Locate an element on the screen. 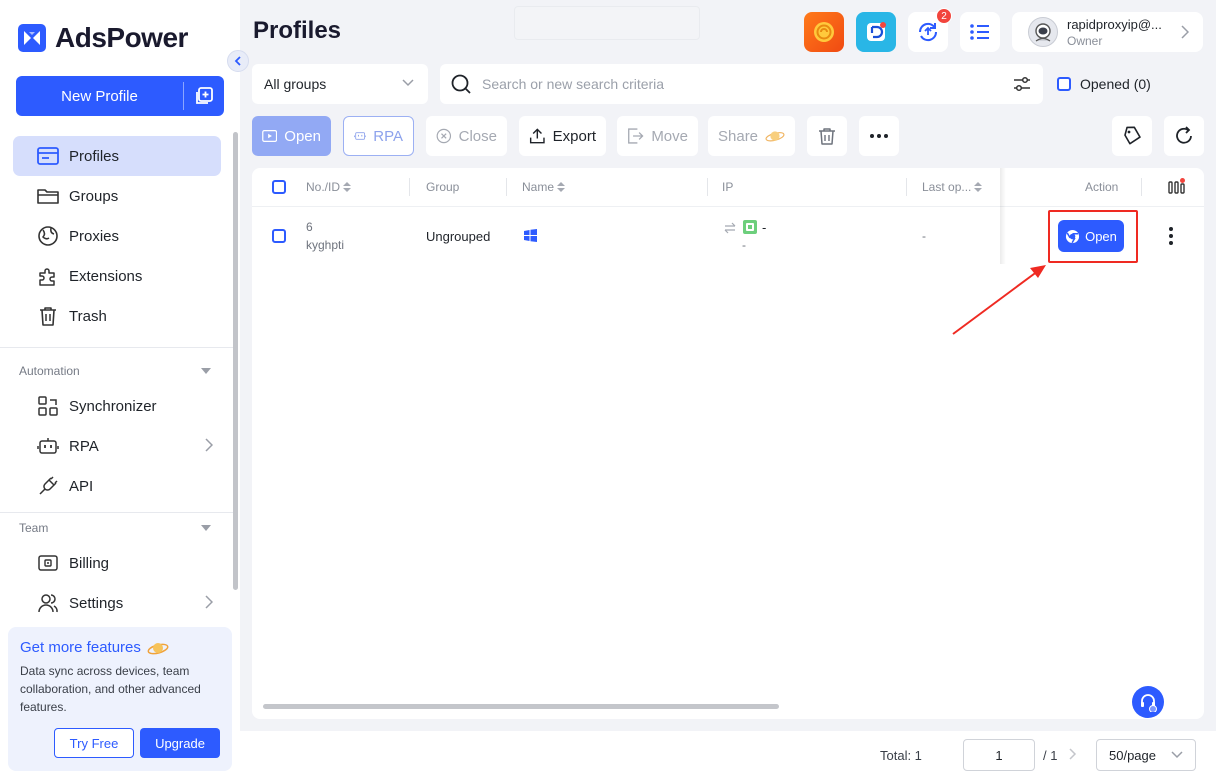  tag-icon is located at coordinates (1132, 135).